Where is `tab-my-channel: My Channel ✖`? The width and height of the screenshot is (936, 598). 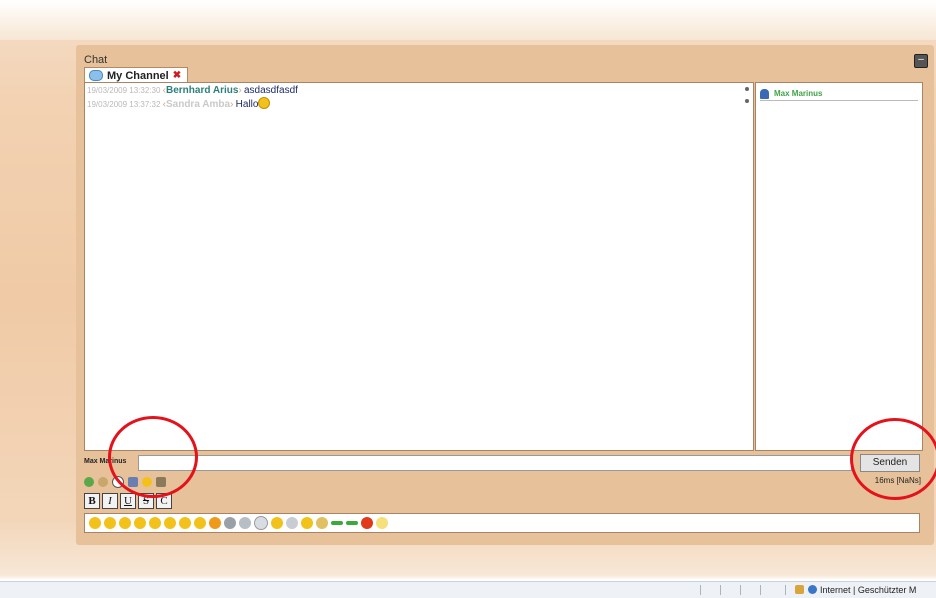 tab-my-channel: My Channel ✖ is located at coordinates (136, 75).